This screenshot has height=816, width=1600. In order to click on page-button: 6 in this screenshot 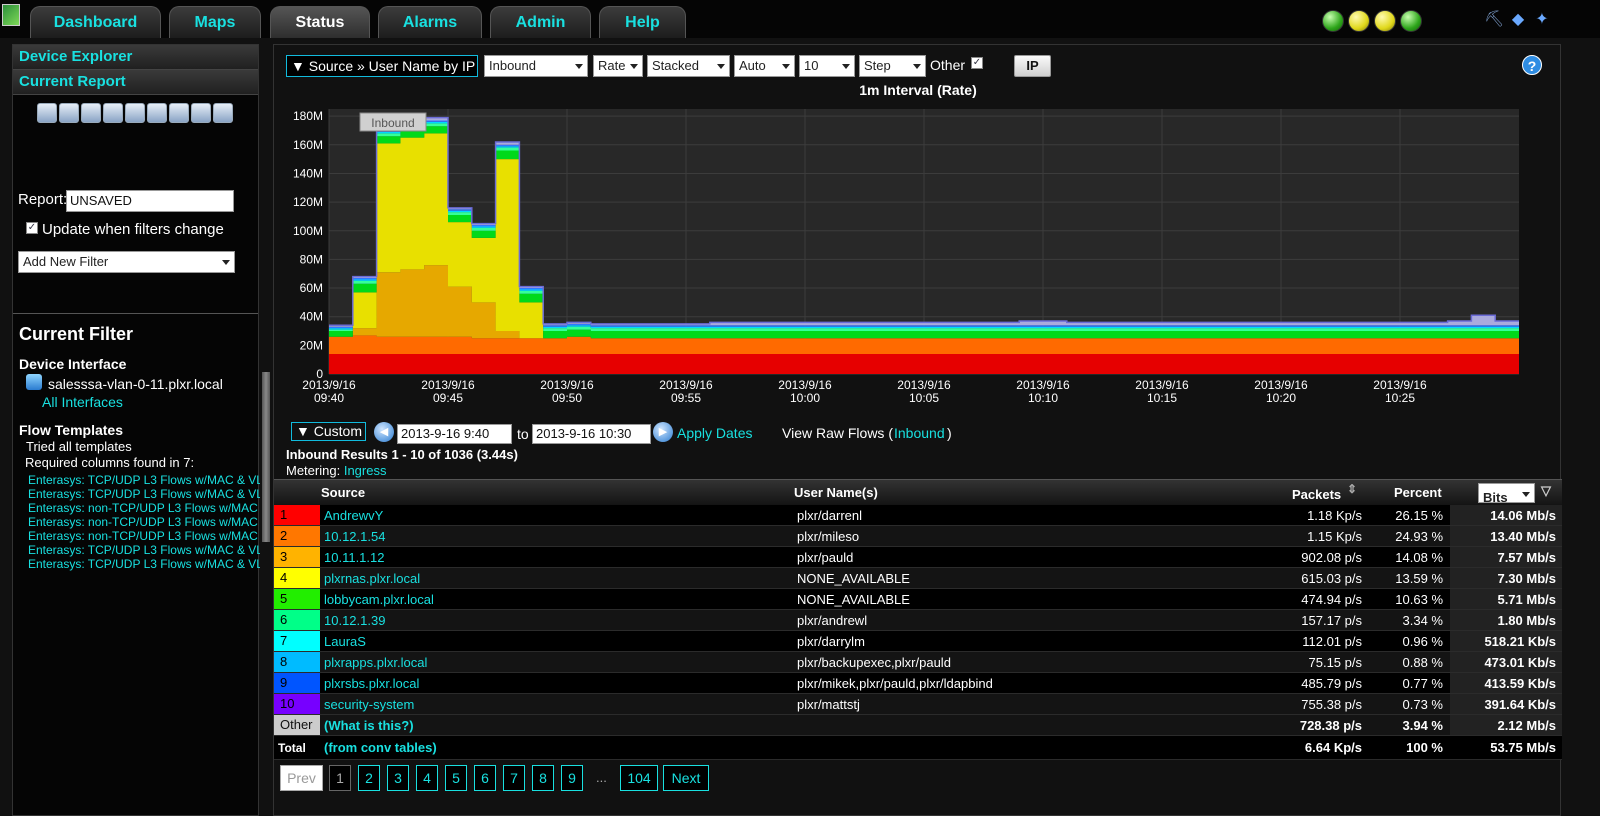, I will do `click(485, 778)`.